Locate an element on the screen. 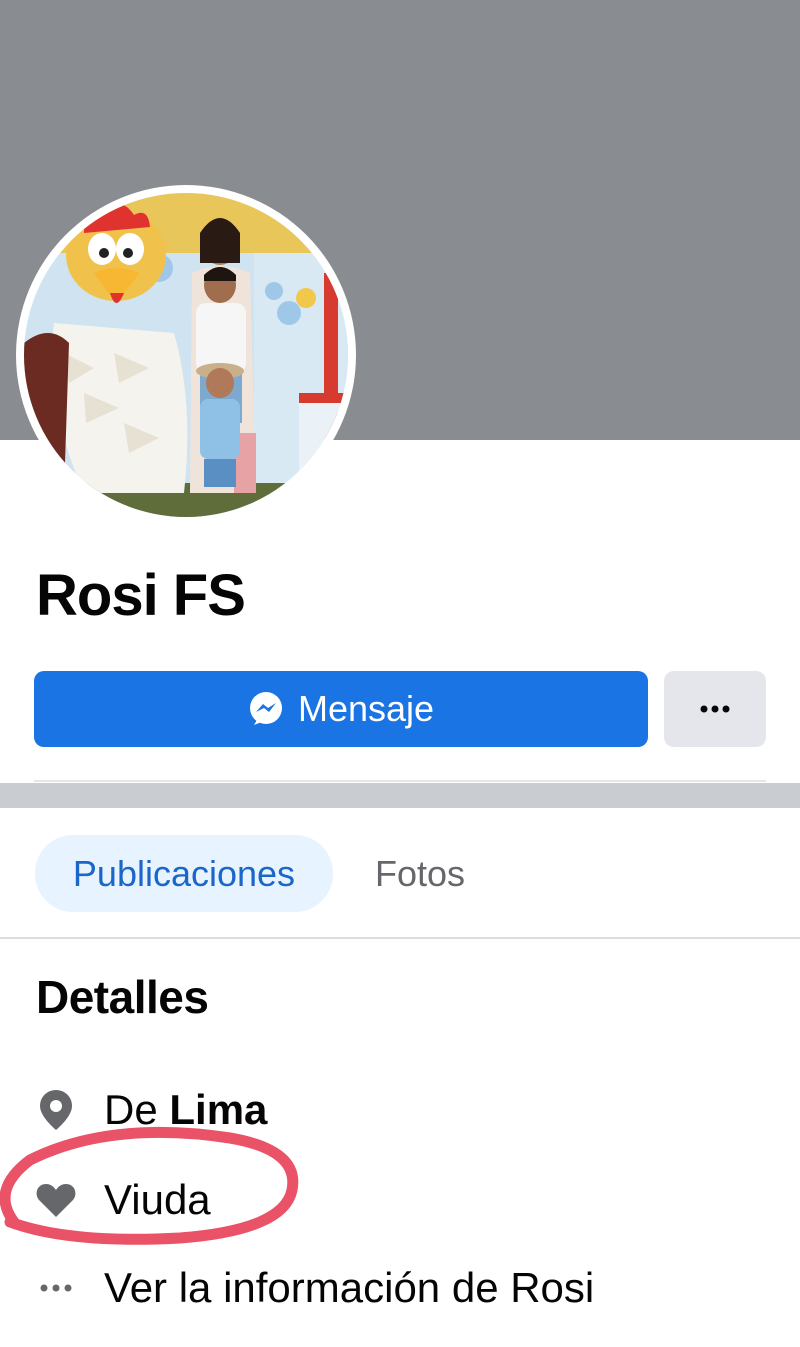 The width and height of the screenshot is (800, 1347). more-icon is located at coordinates (715, 709).